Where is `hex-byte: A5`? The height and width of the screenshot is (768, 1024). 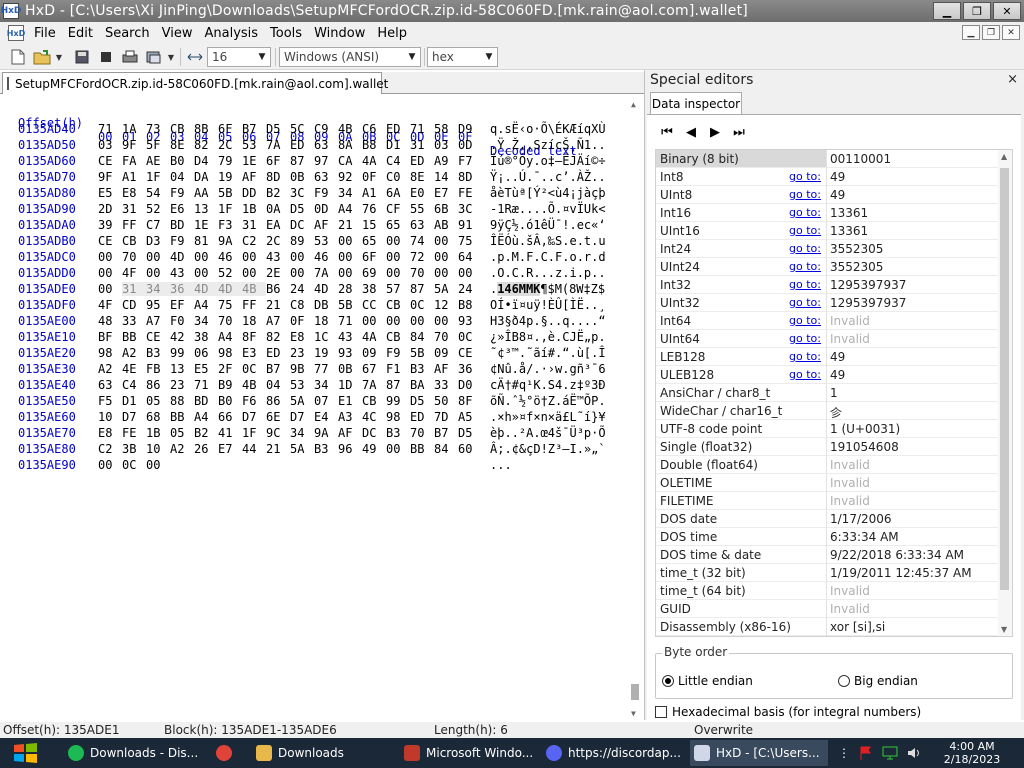 hex-byte: A5 is located at coordinates (470, 417).